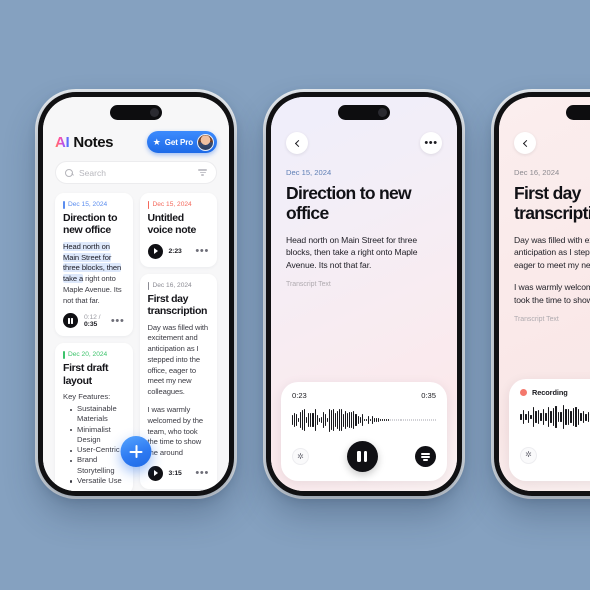  What do you see at coordinates (544, 140) in the screenshot?
I see `detail-toolbar` at bounding box center [544, 140].